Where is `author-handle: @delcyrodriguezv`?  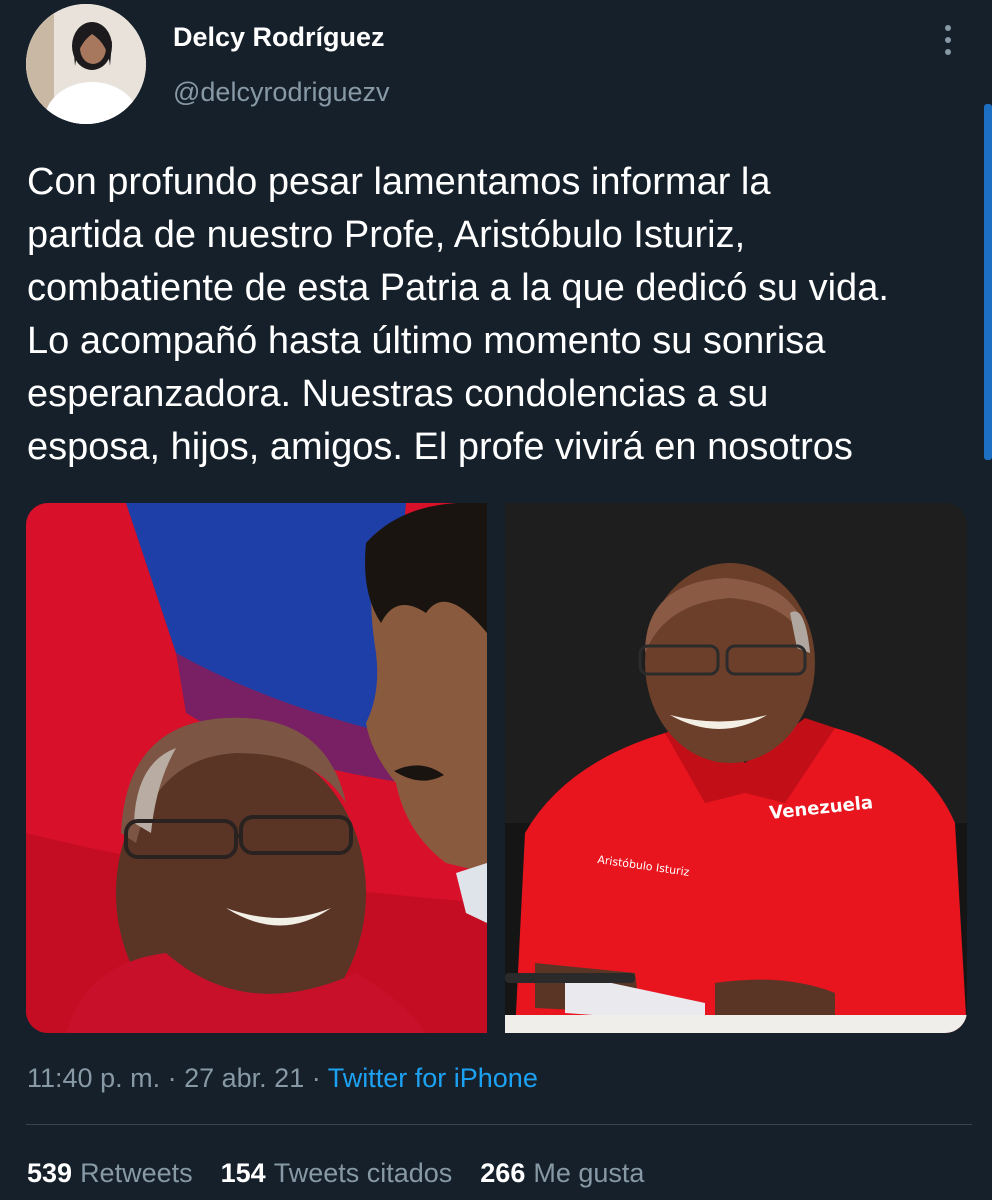 author-handle: @delcyrodriguezv is located at coordinates (281, 92).